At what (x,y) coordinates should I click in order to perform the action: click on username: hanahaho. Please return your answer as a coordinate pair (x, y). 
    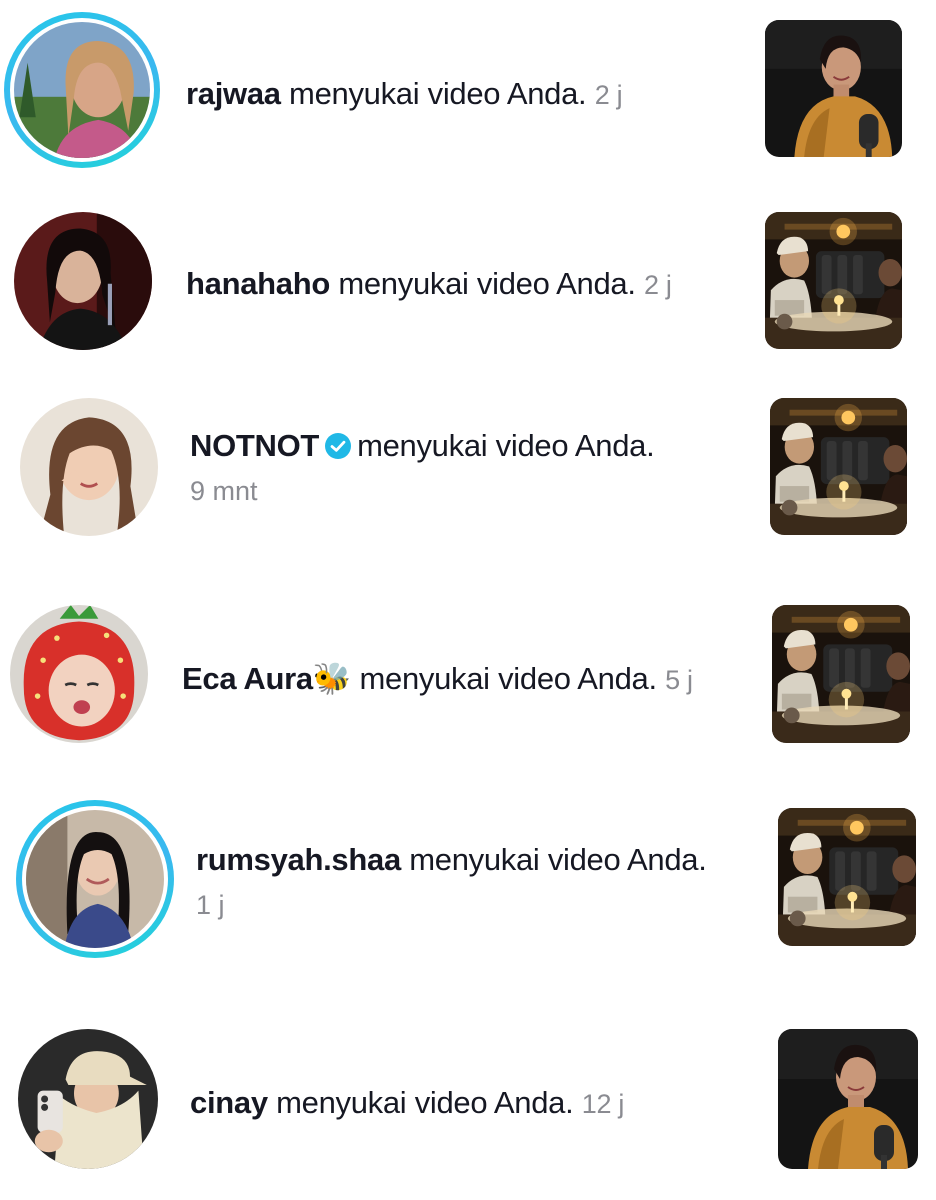
    Looking at the image, I should click on (258, 283).